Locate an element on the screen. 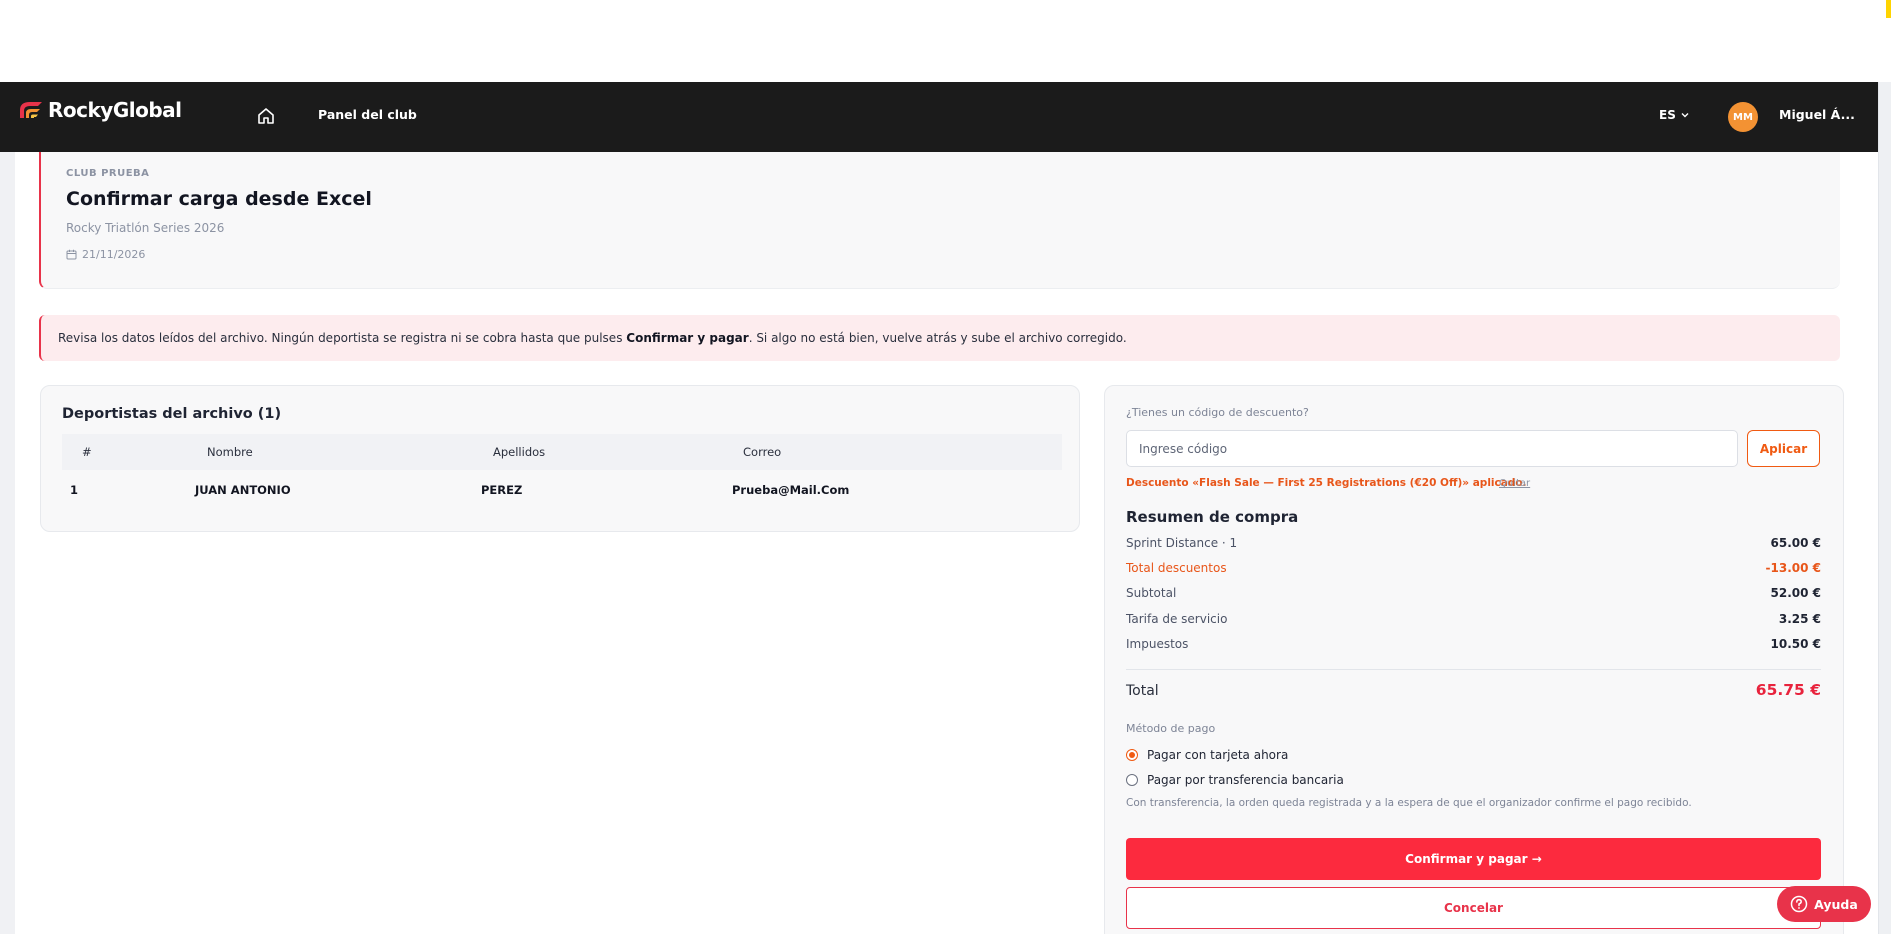 Image resolution: width=1891 pixels, height=934 pixels. logo-mark-icon is located at coordinates (31, 110).